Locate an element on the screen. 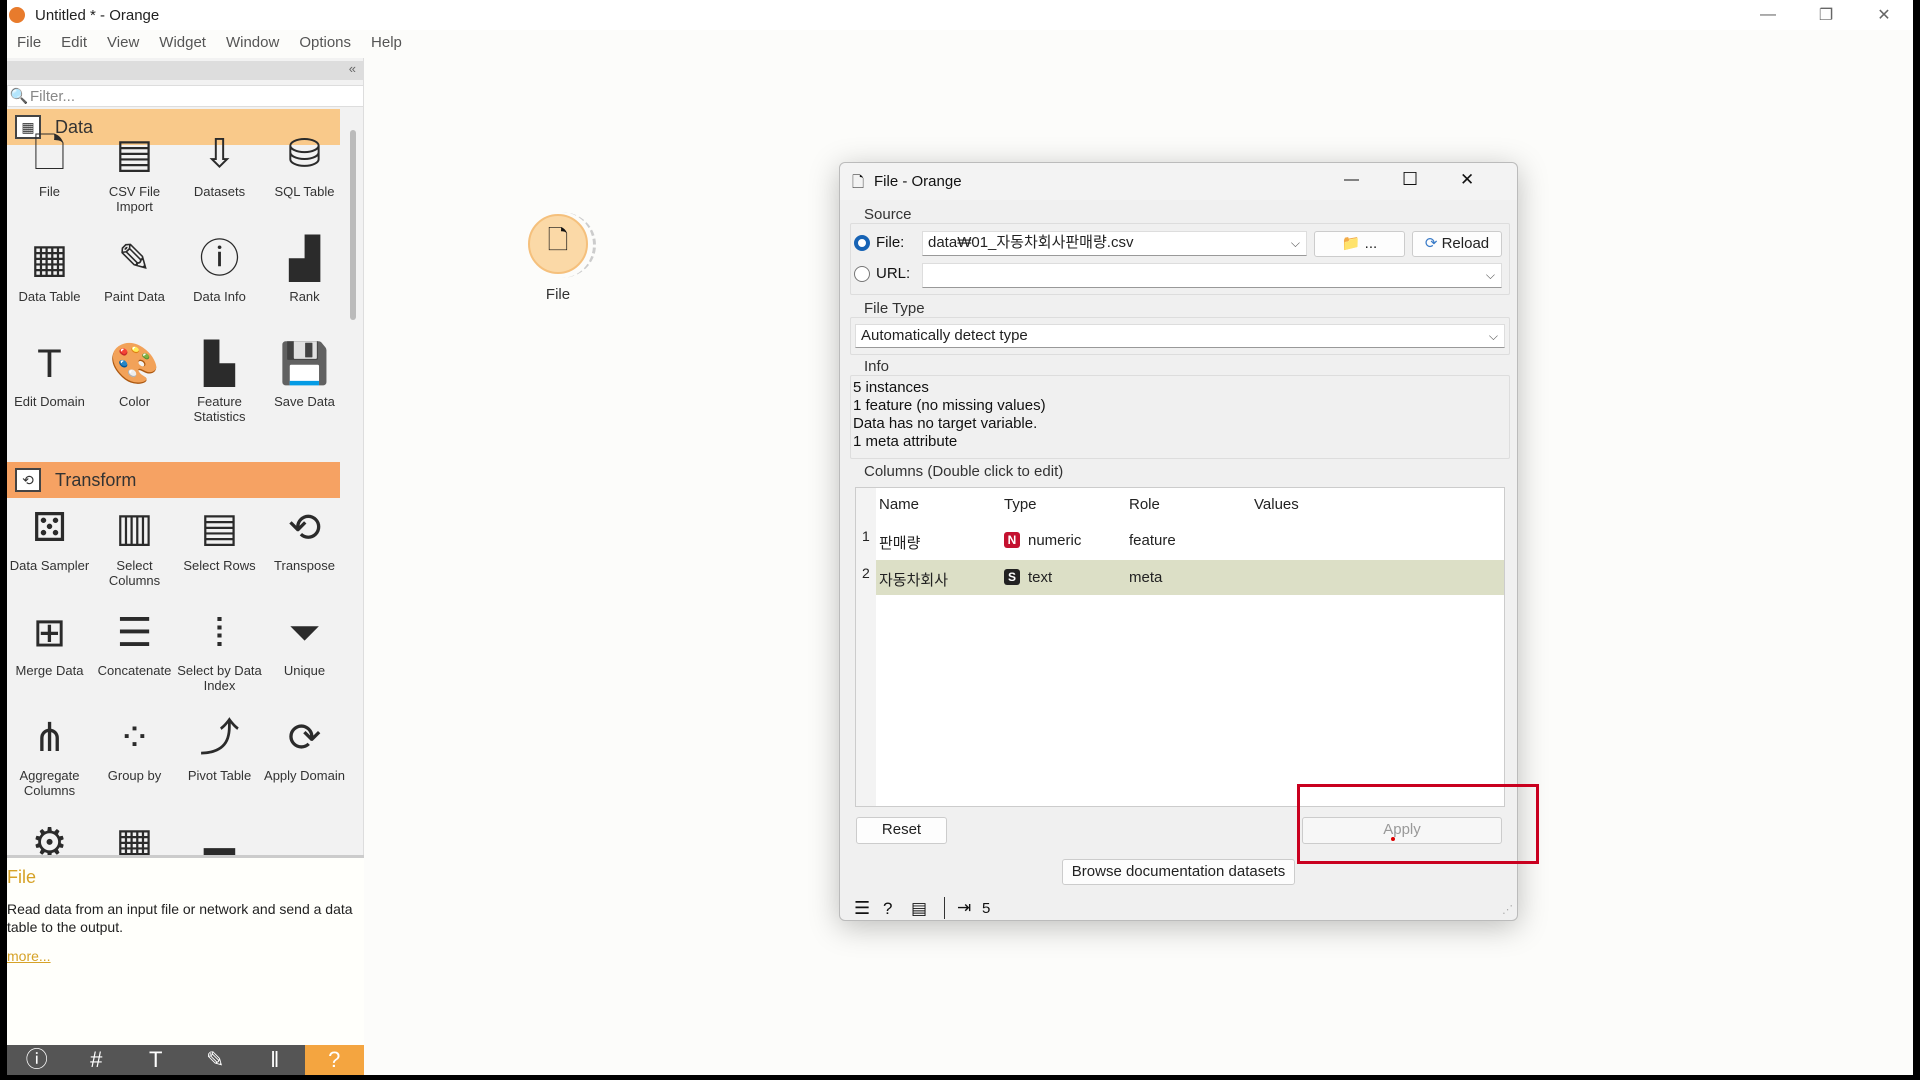  reload-button: ⟳ Reload is located at coordinates (1457, 244).